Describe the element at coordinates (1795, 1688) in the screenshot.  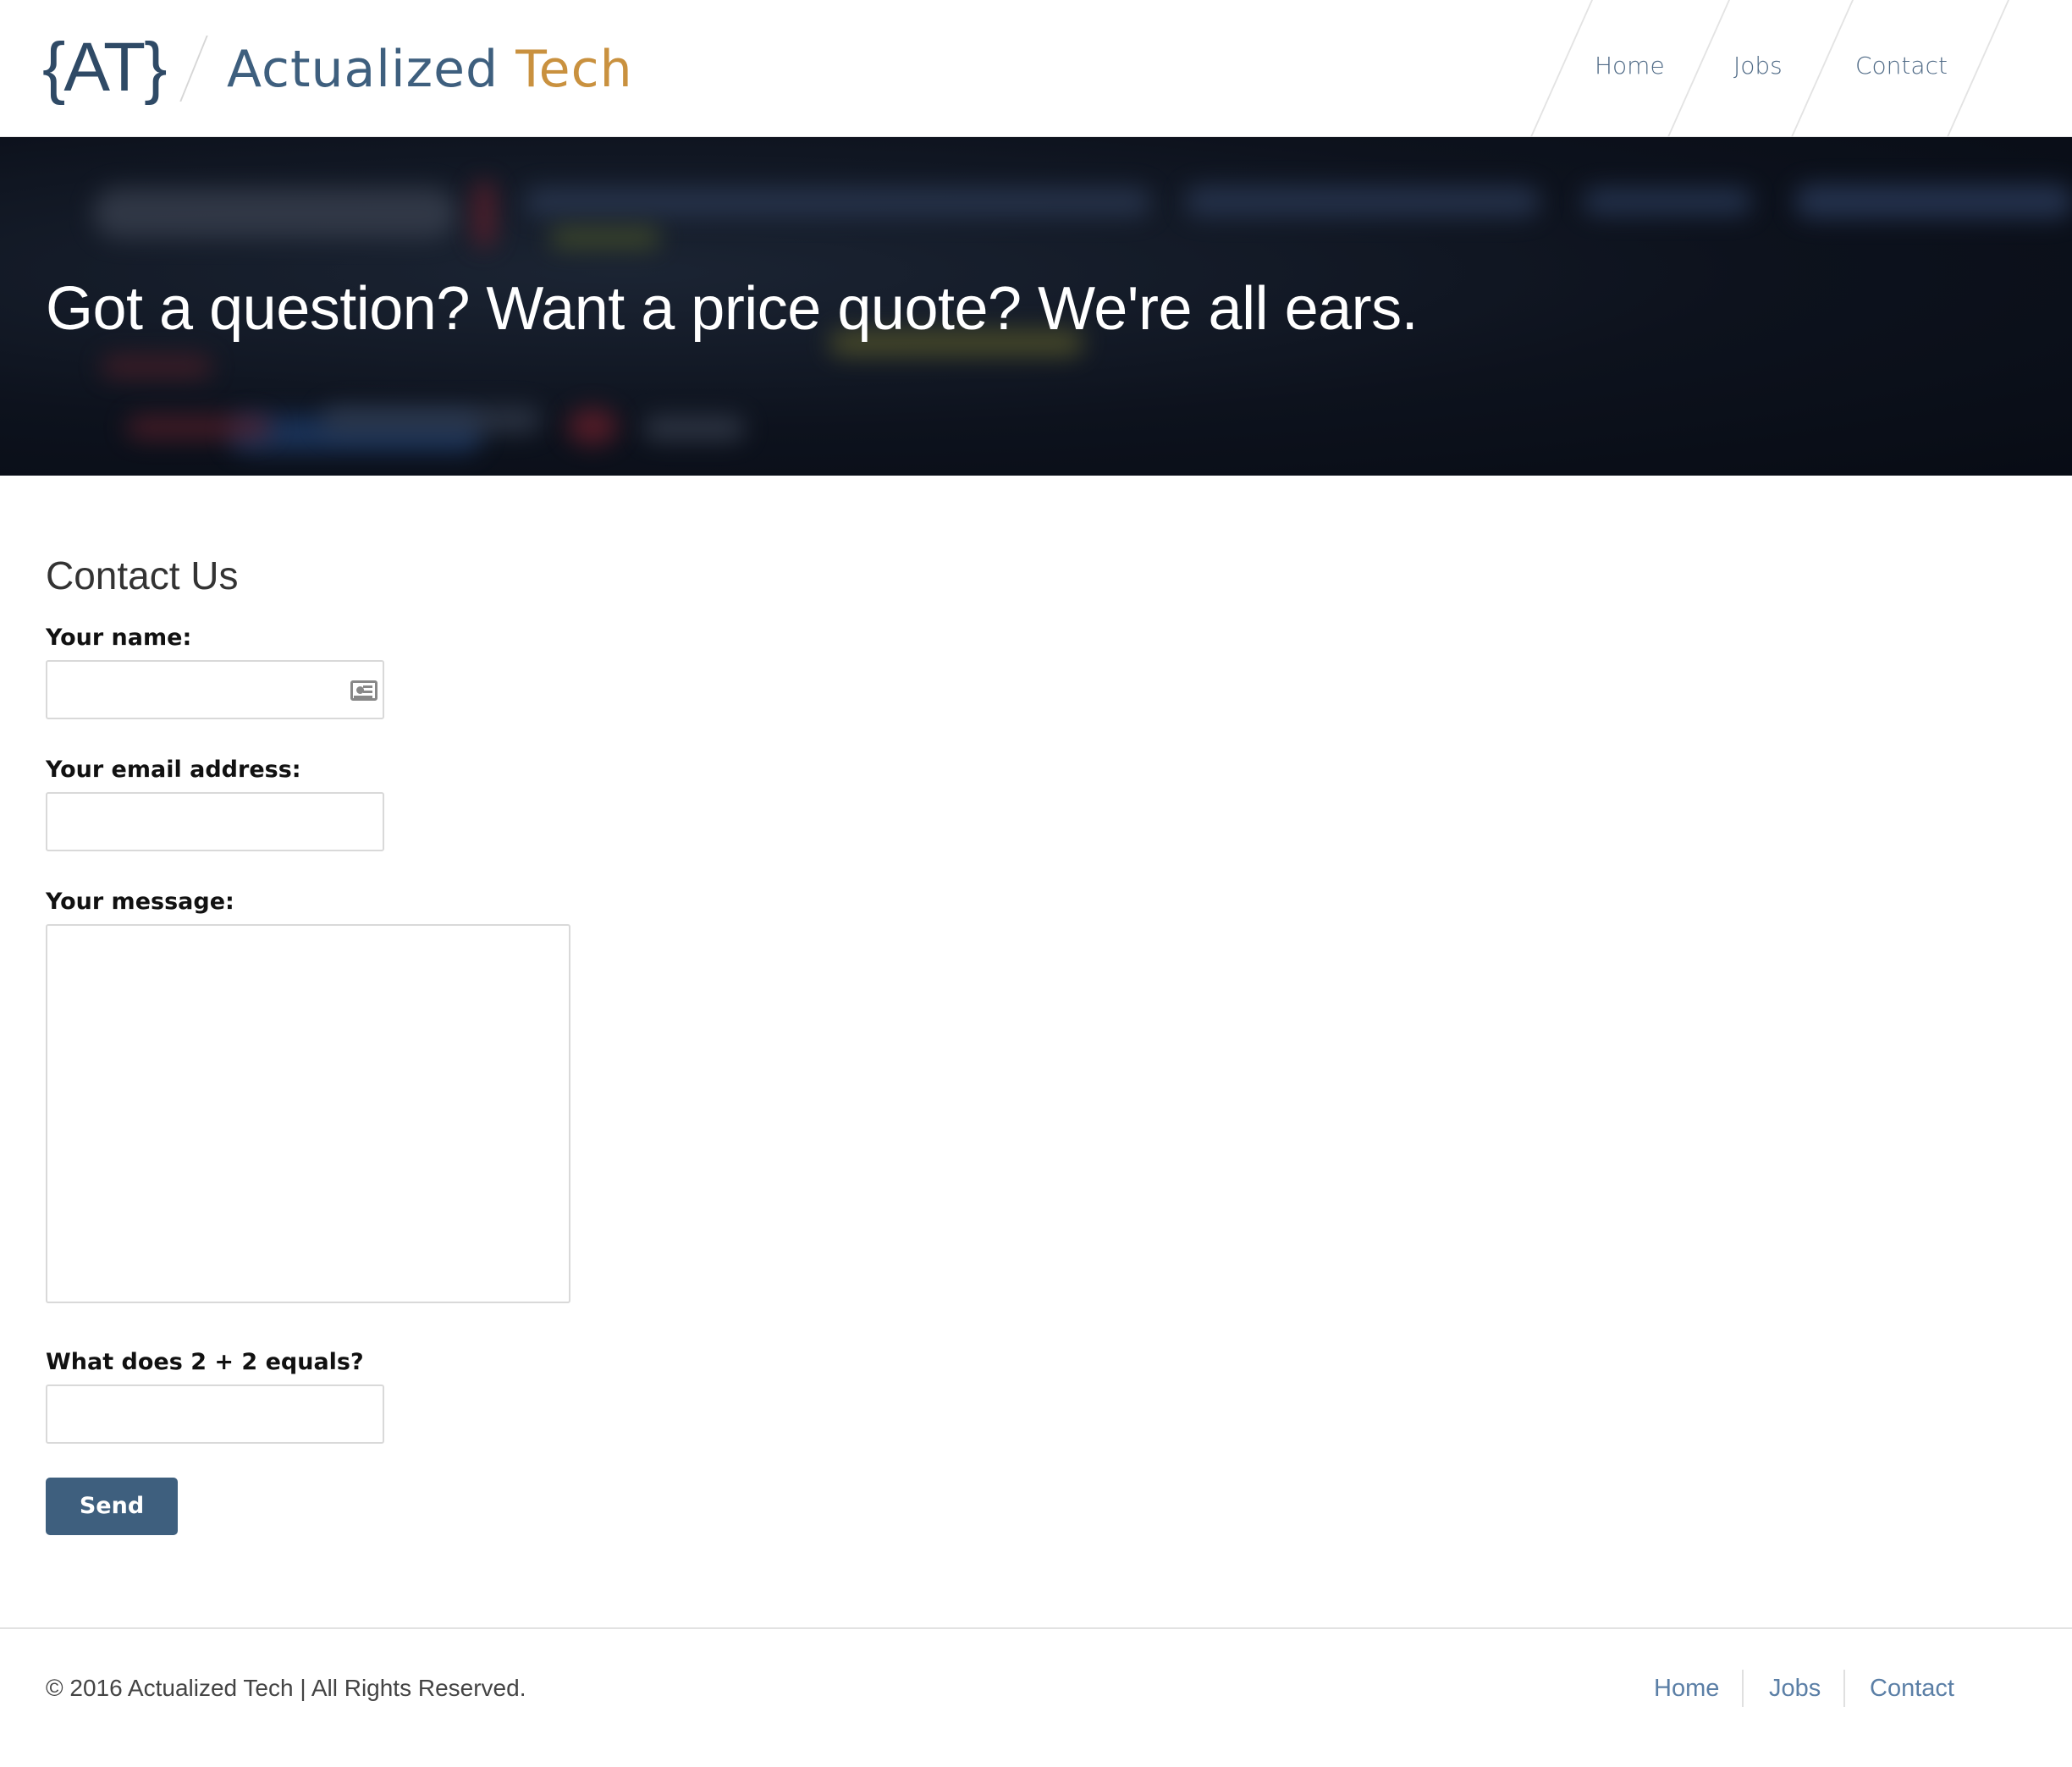
I see `footer-link-jobs: Jobs` at that location.